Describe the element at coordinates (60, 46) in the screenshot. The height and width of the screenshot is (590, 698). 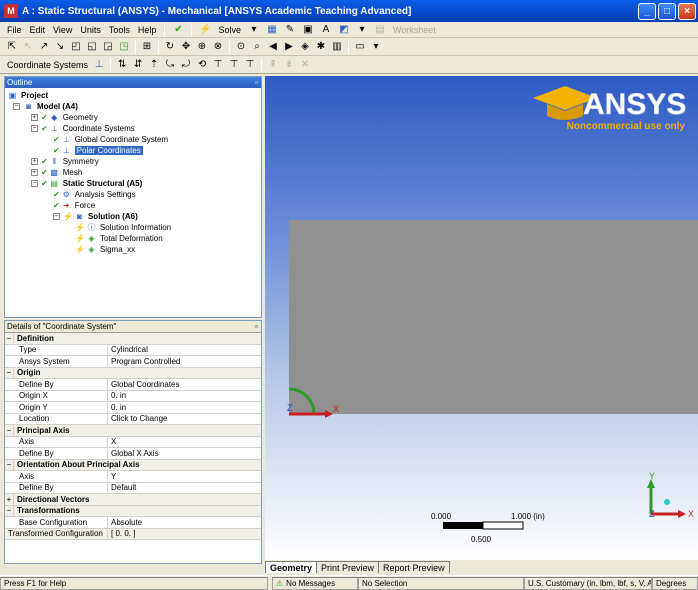
I see `select-type-icon: ↘` at that location.